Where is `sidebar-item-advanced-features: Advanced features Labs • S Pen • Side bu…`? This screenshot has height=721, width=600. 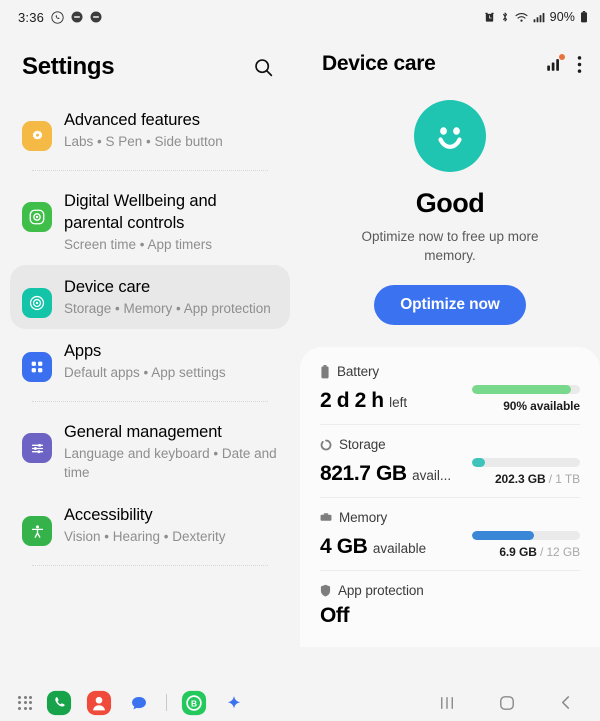
sidebar-item-advanced-features: Advanced features Labs • S Pen • Side bu… is located at coordinates (150, 130).